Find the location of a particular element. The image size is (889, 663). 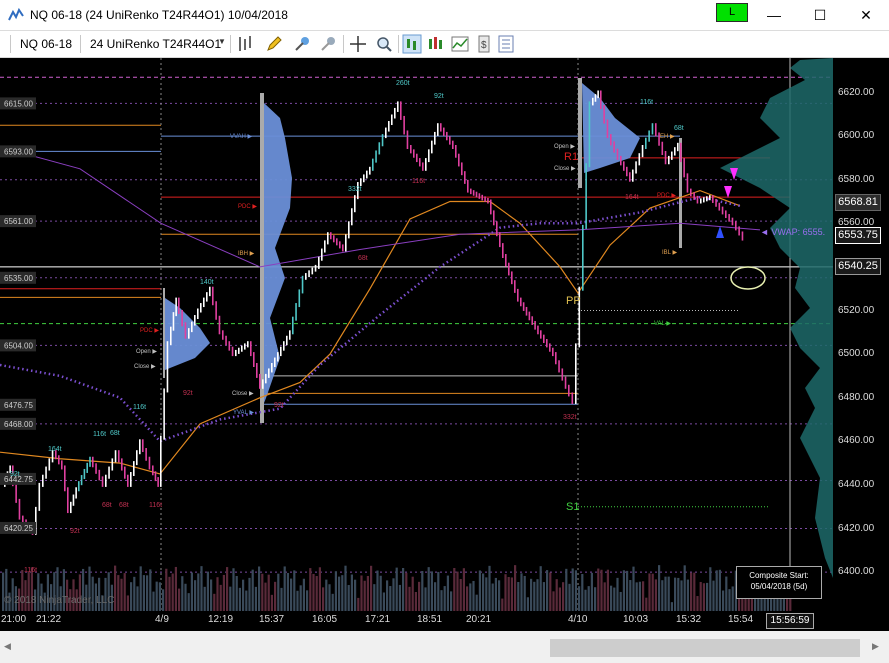

svg-text: 6593.00 is located at coordinates (18, 151).